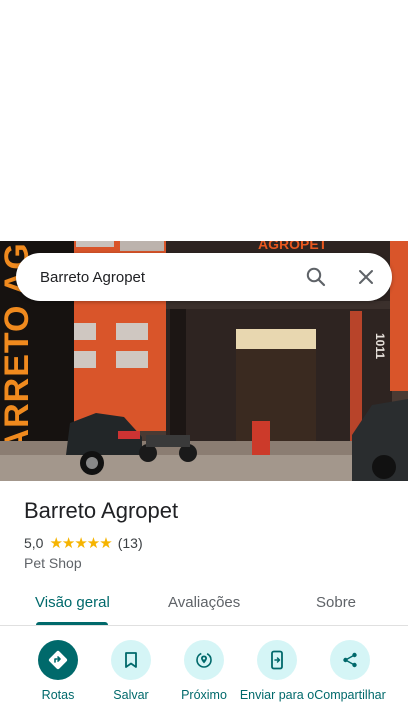 This screenshot has width=408, height=722. I want to click on nearby-icon, so click(204, 660).